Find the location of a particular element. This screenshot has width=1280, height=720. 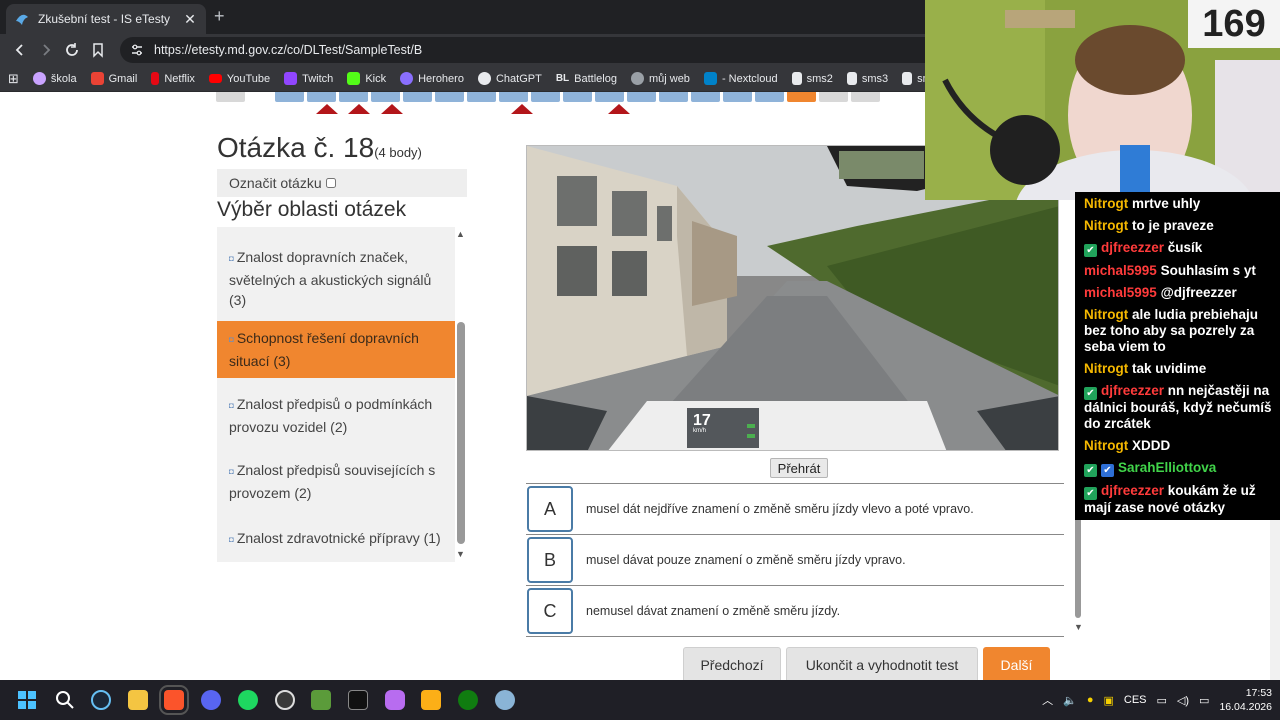

scroll-up-icon: ▲ is located at coordinates (460, 234).